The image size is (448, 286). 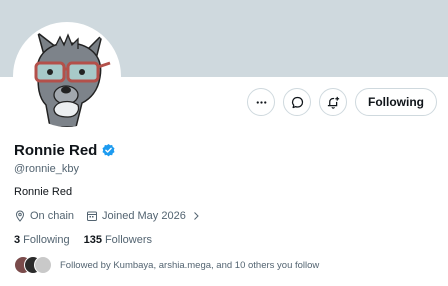 I want to click on profile-meta: On chain Joined May 2026, so click(x=108, y=216).